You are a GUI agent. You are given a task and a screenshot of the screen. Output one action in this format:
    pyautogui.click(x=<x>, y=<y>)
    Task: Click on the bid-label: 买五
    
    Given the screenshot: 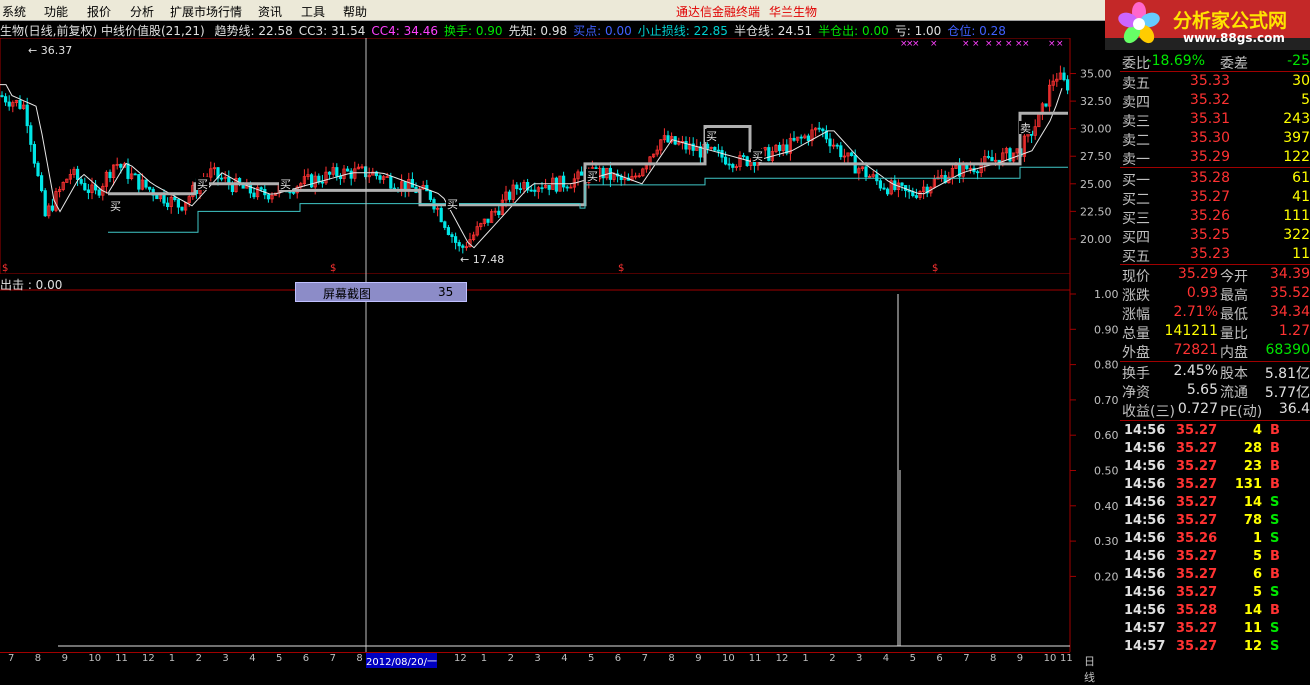 What is the action you would take?
    pyautogui.click(x=1136, y=257)
    